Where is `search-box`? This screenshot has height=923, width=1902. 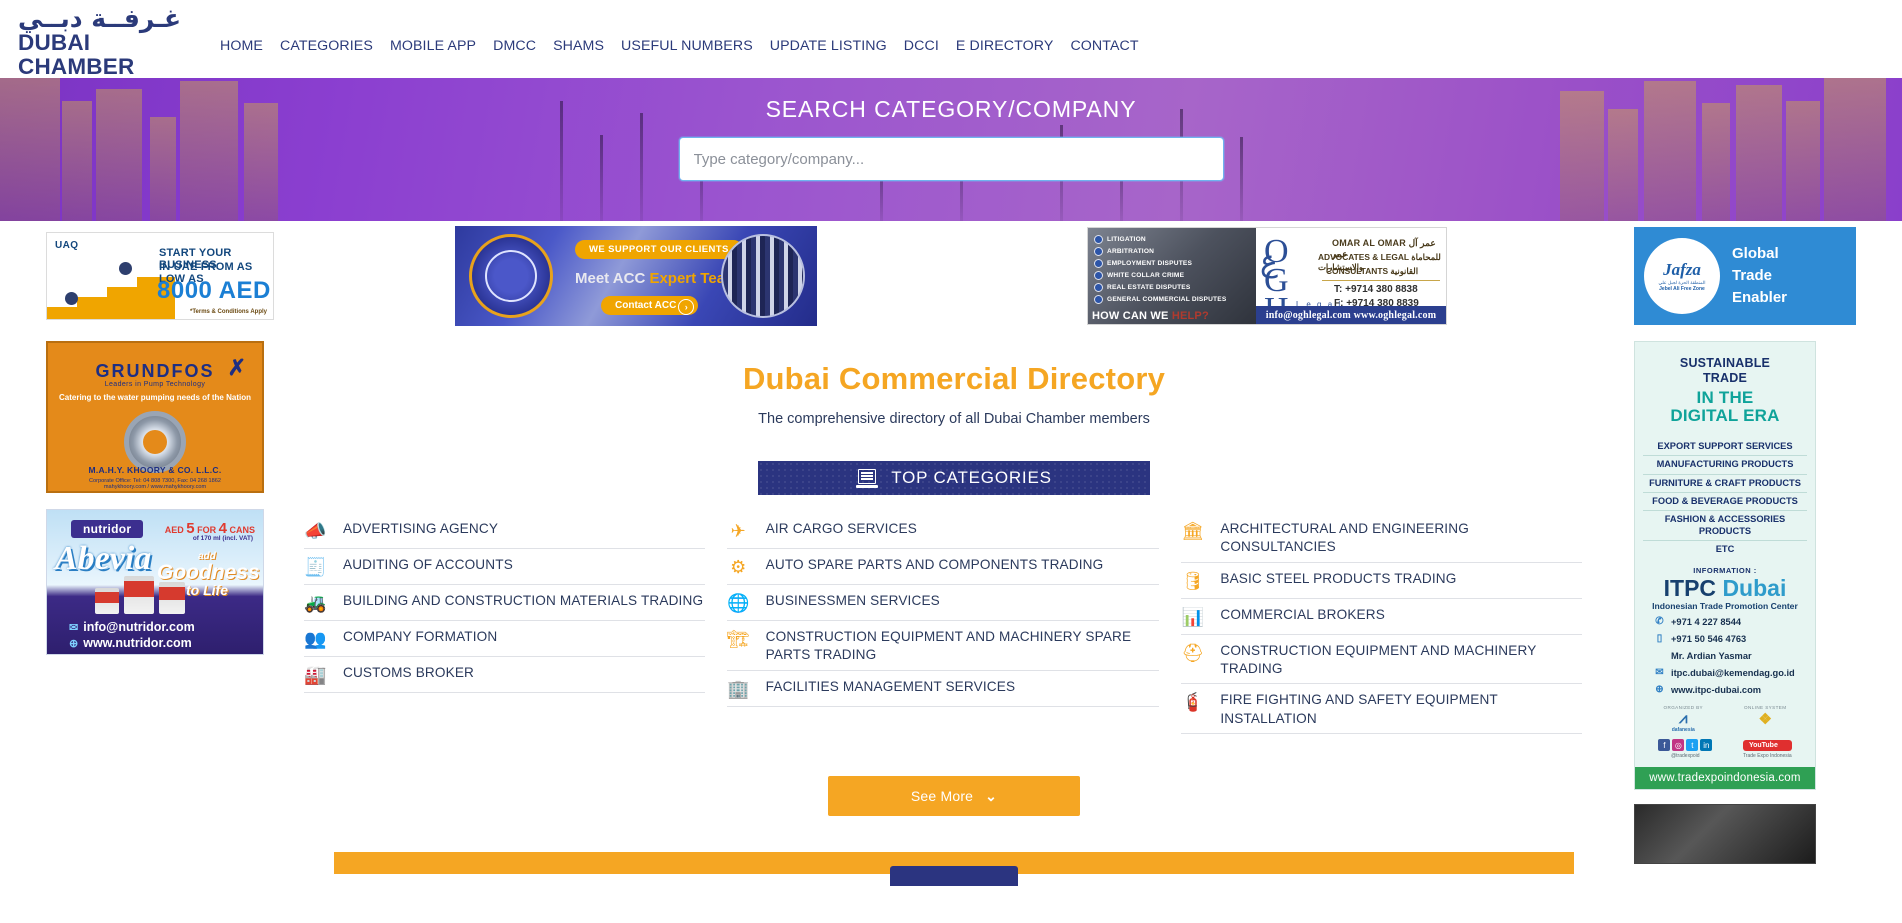 search-box is located at coordinates (951, 159).